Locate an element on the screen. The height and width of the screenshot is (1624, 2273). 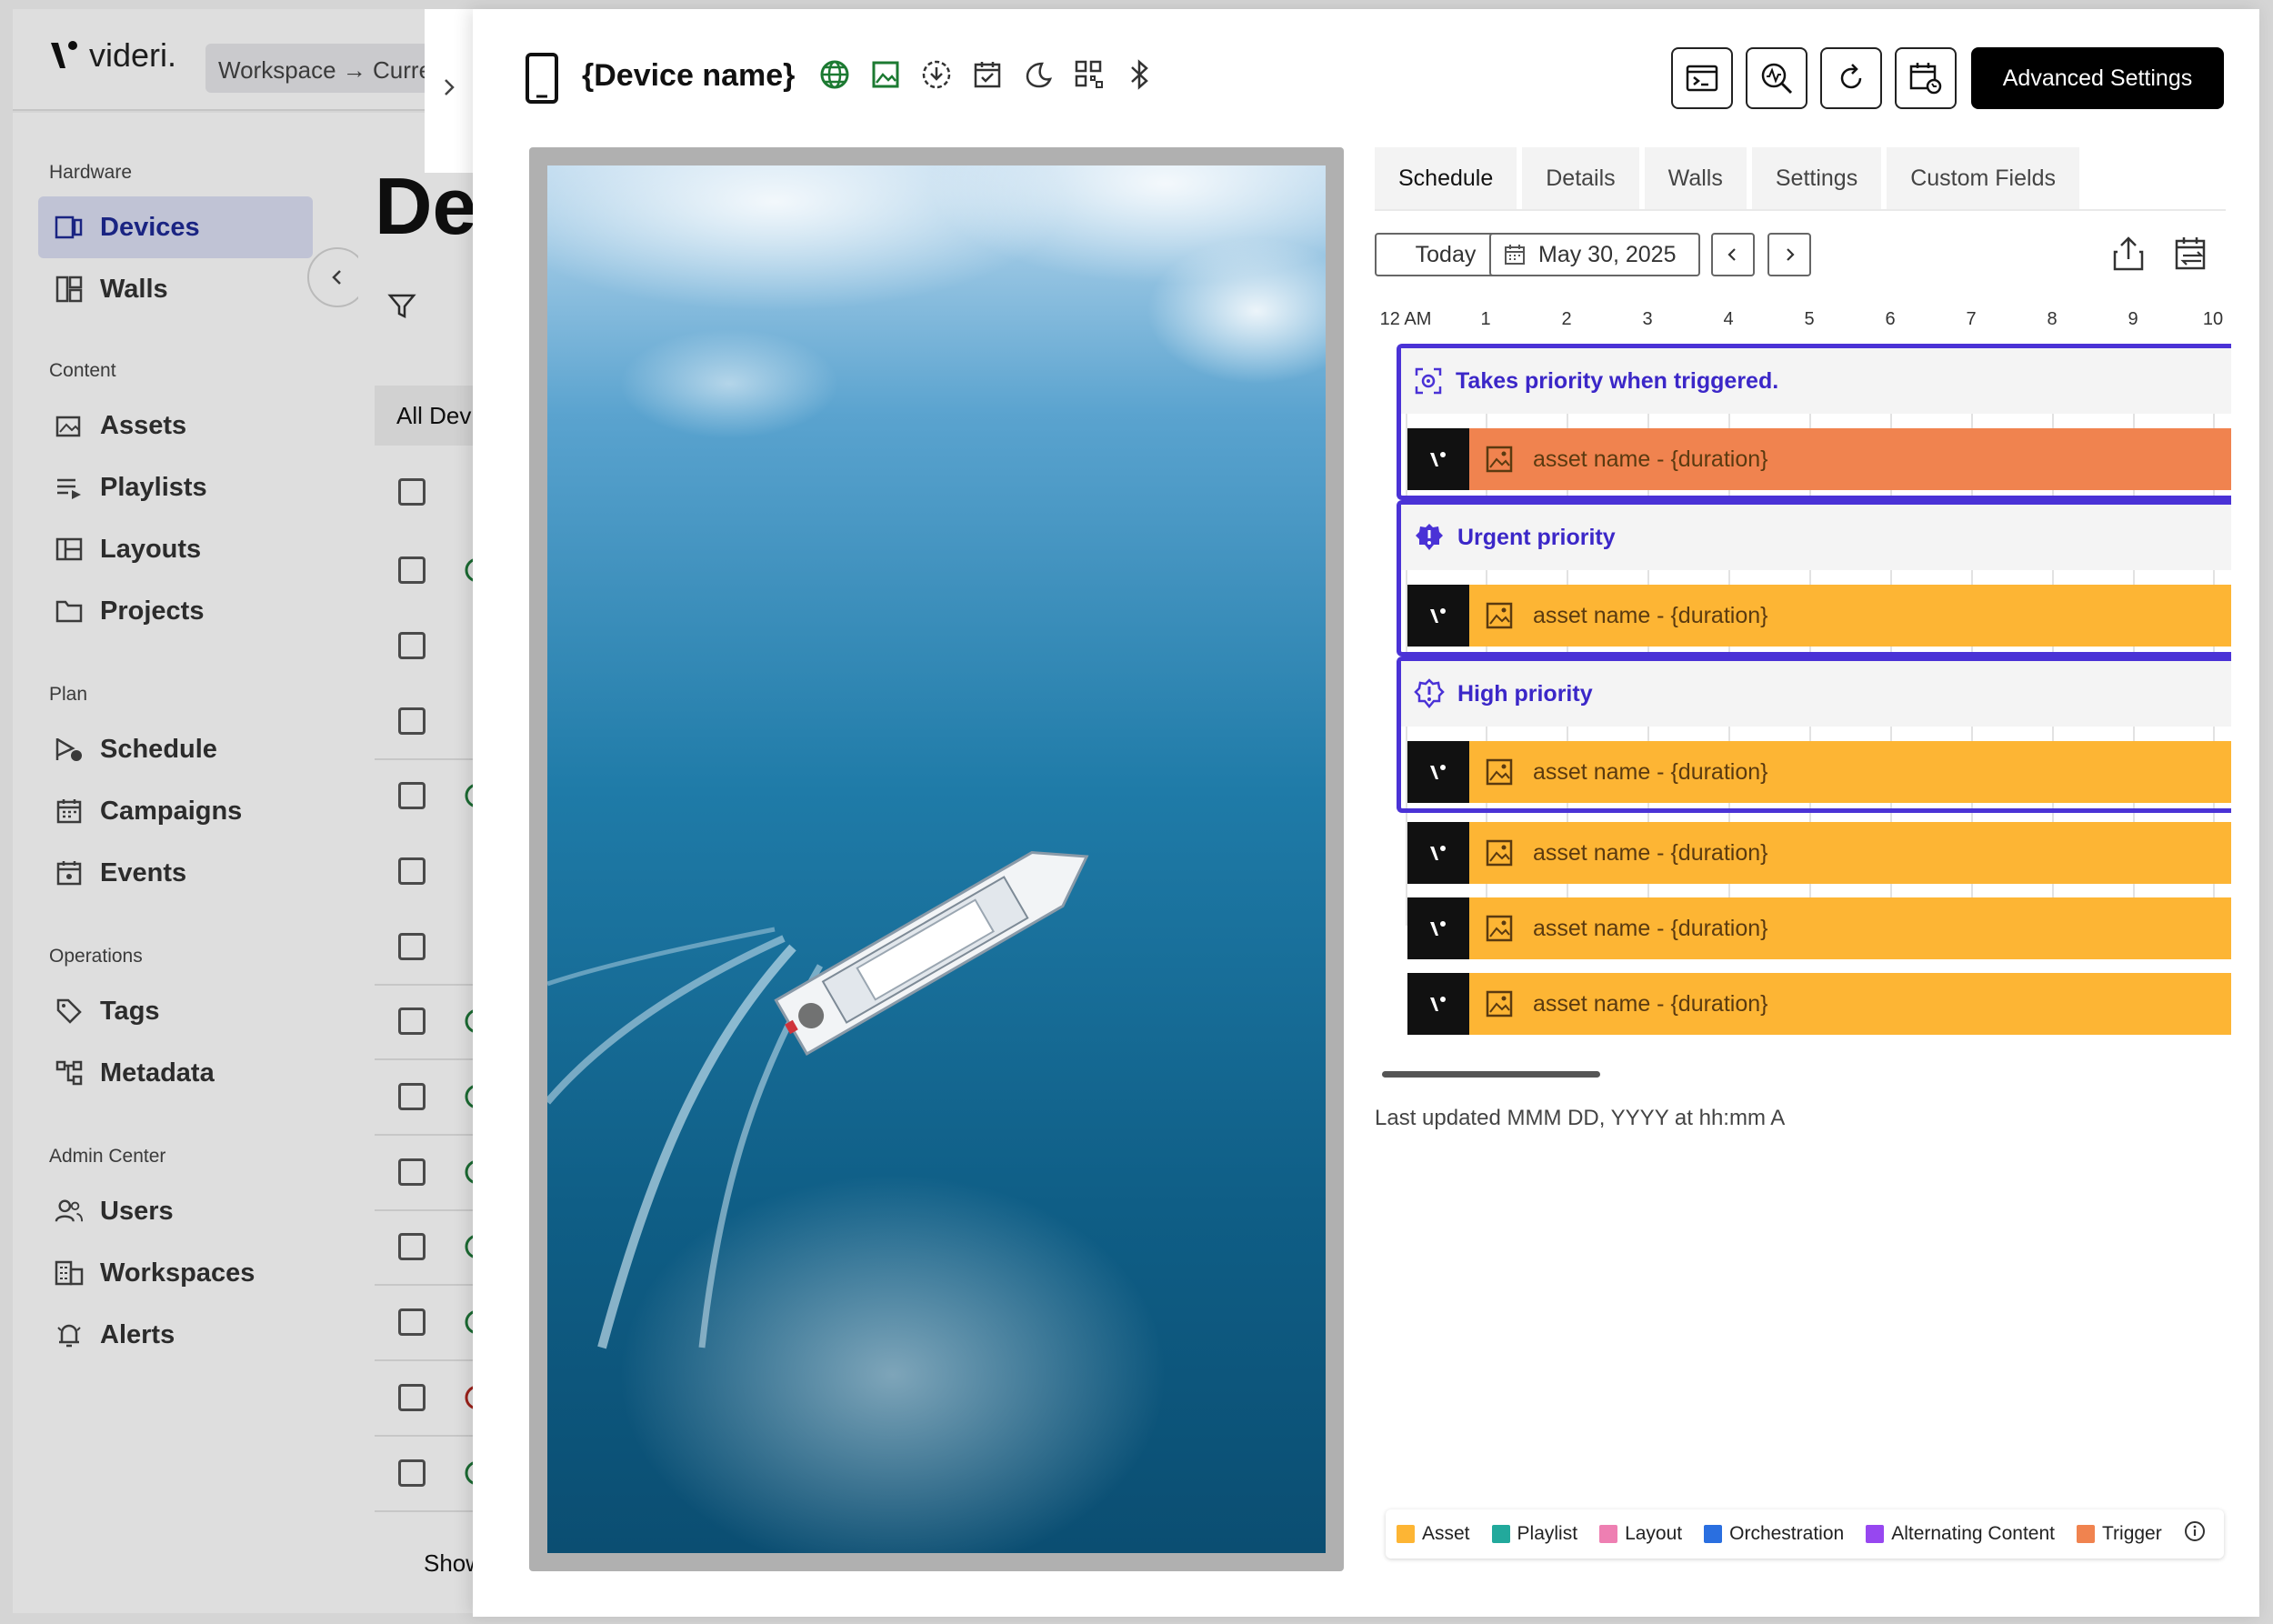
next-day-button is located at coordinates (1789, 254).